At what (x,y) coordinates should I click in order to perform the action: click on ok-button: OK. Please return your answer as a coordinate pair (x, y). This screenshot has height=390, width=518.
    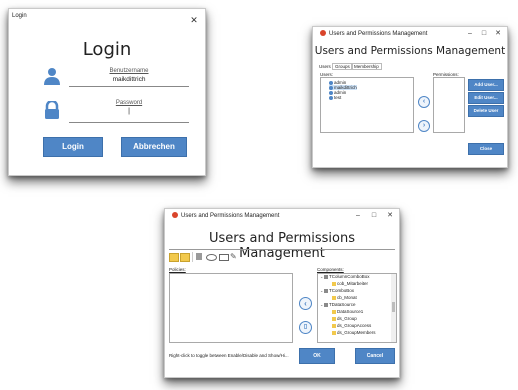
    Looking at the image, I should click on (317, 356).